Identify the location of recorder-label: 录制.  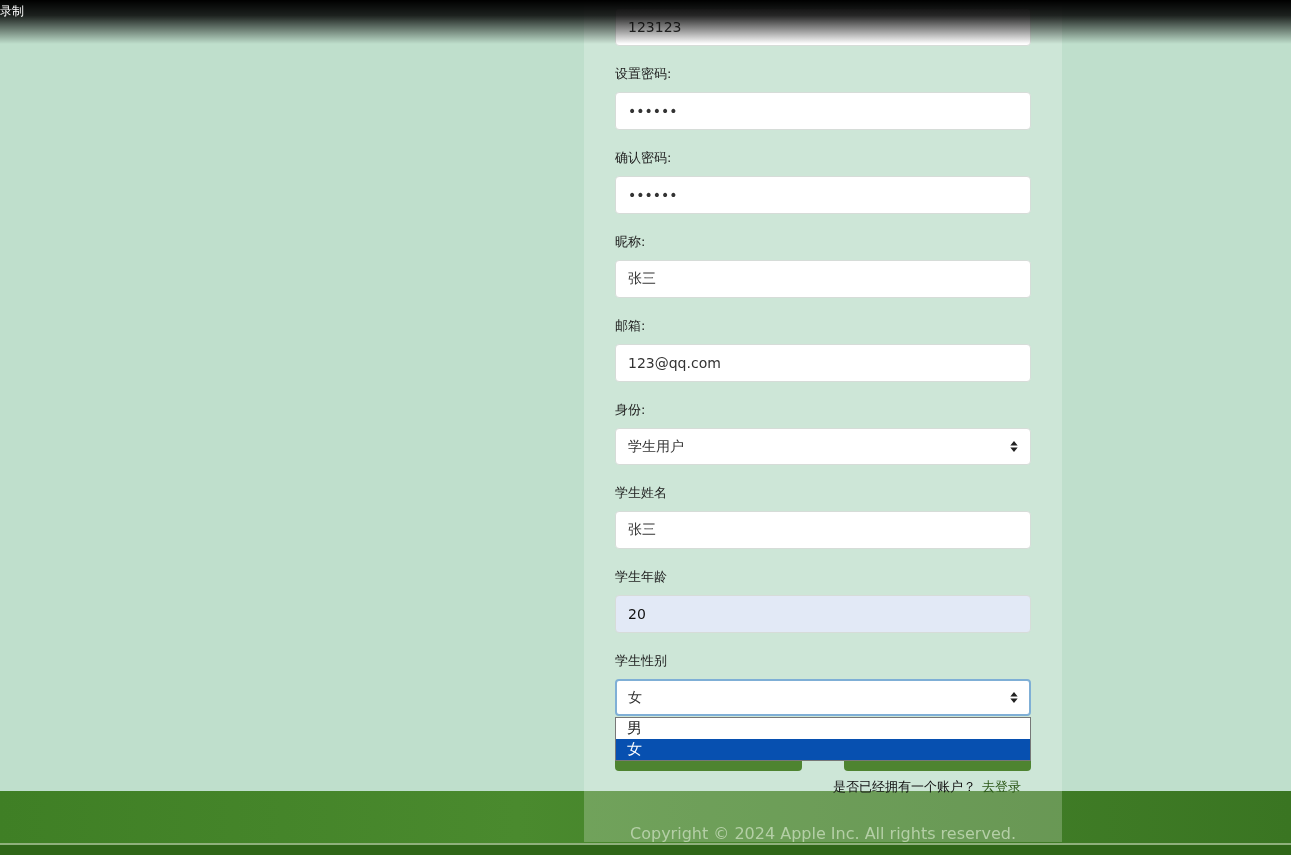
(12, 11).